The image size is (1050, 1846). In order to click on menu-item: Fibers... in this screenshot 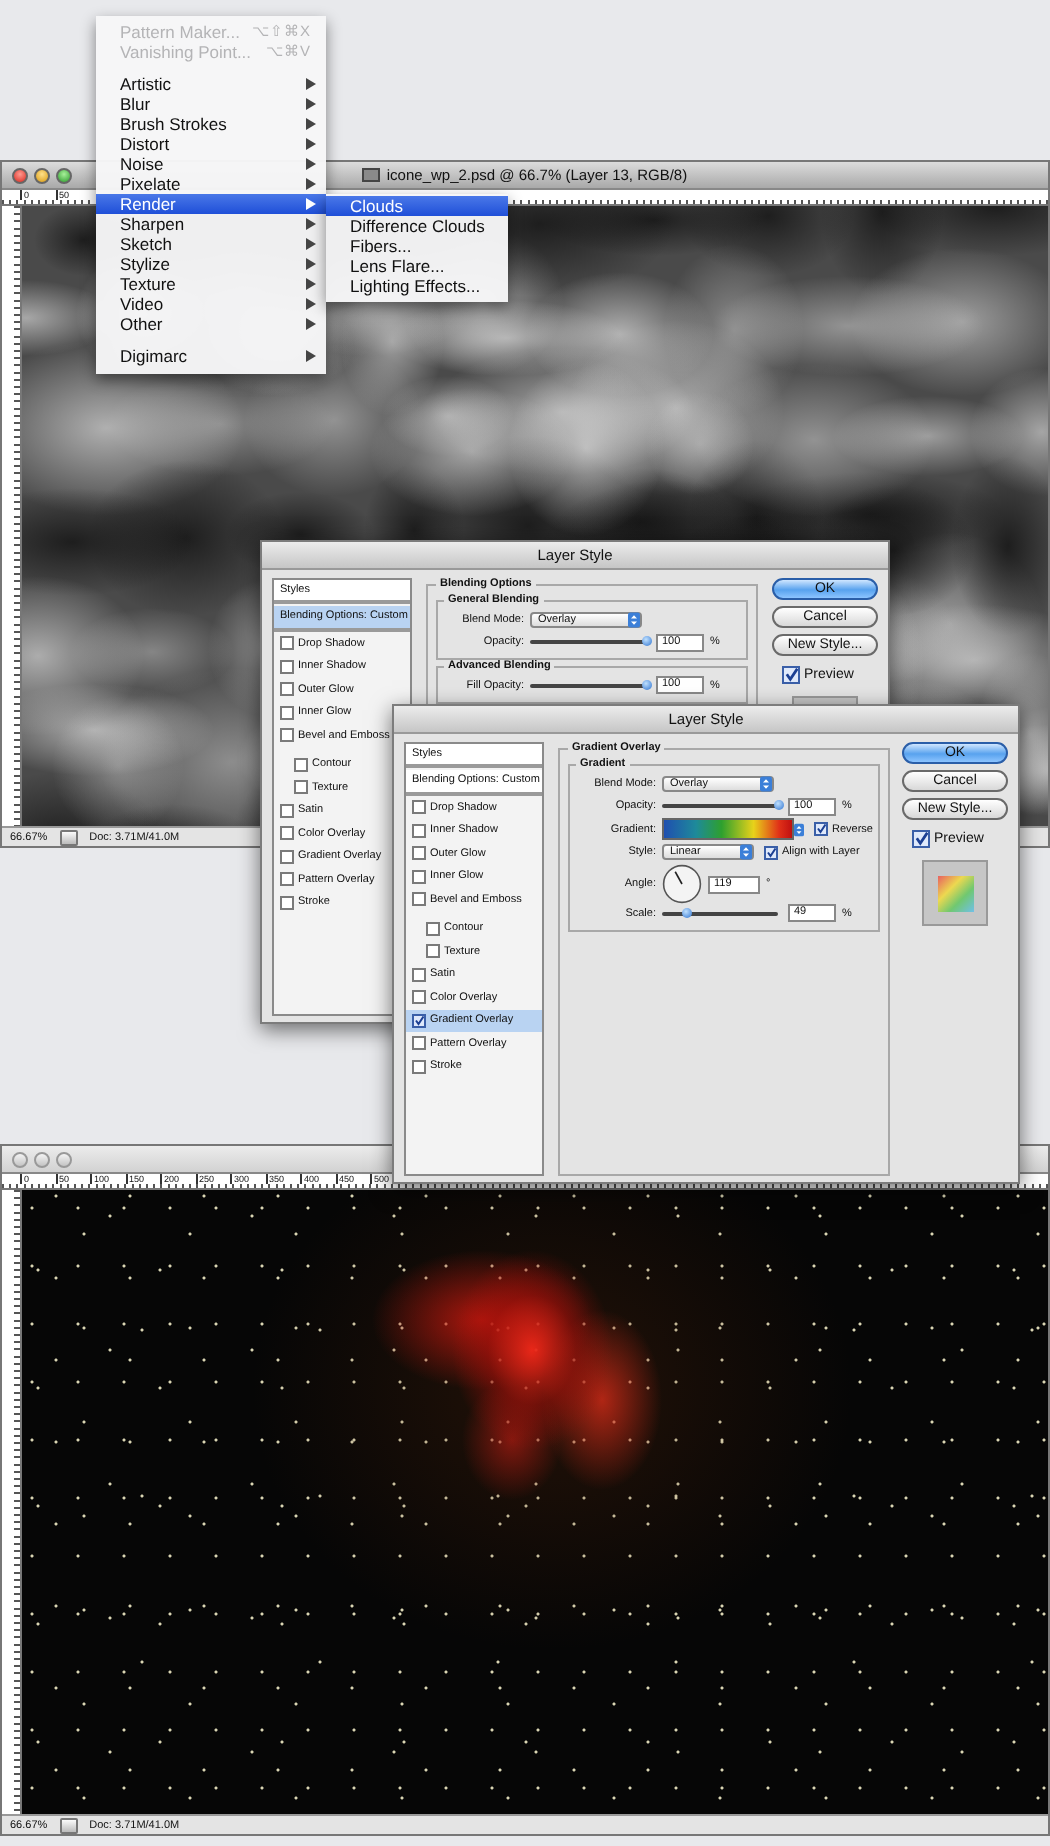, I will do `click(417, 246)`.